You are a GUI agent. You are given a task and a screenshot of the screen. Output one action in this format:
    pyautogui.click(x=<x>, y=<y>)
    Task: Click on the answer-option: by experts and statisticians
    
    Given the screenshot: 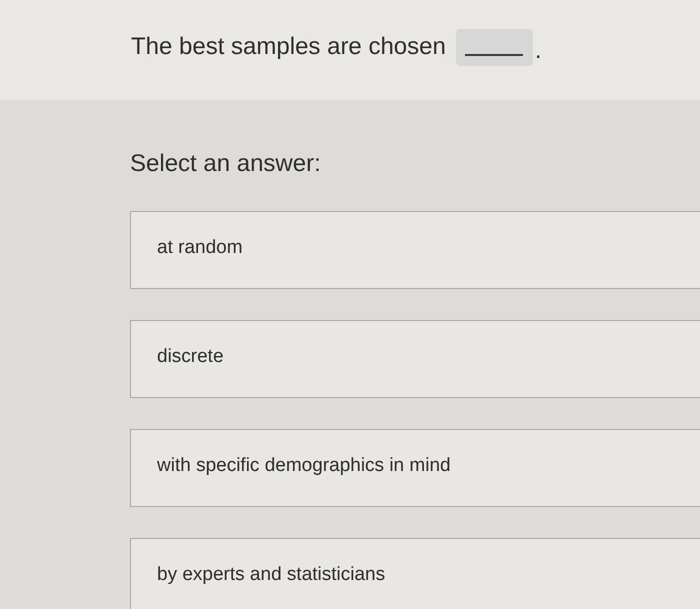 What is the action you would take?
    pyautogui.click(x=415, y=573)
    